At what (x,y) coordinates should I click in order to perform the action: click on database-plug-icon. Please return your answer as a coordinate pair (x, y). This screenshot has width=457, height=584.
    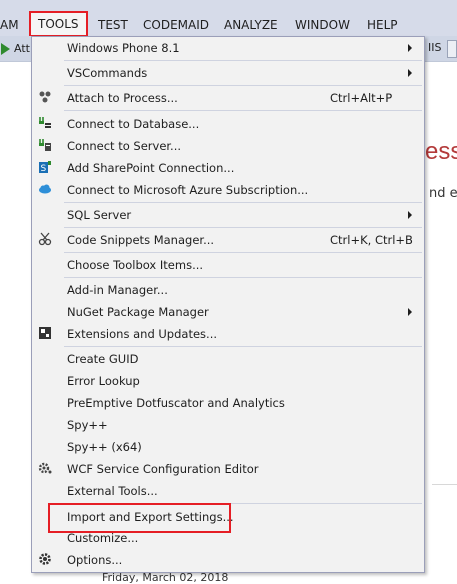
    Looking at the image, I should click on (45, 124).